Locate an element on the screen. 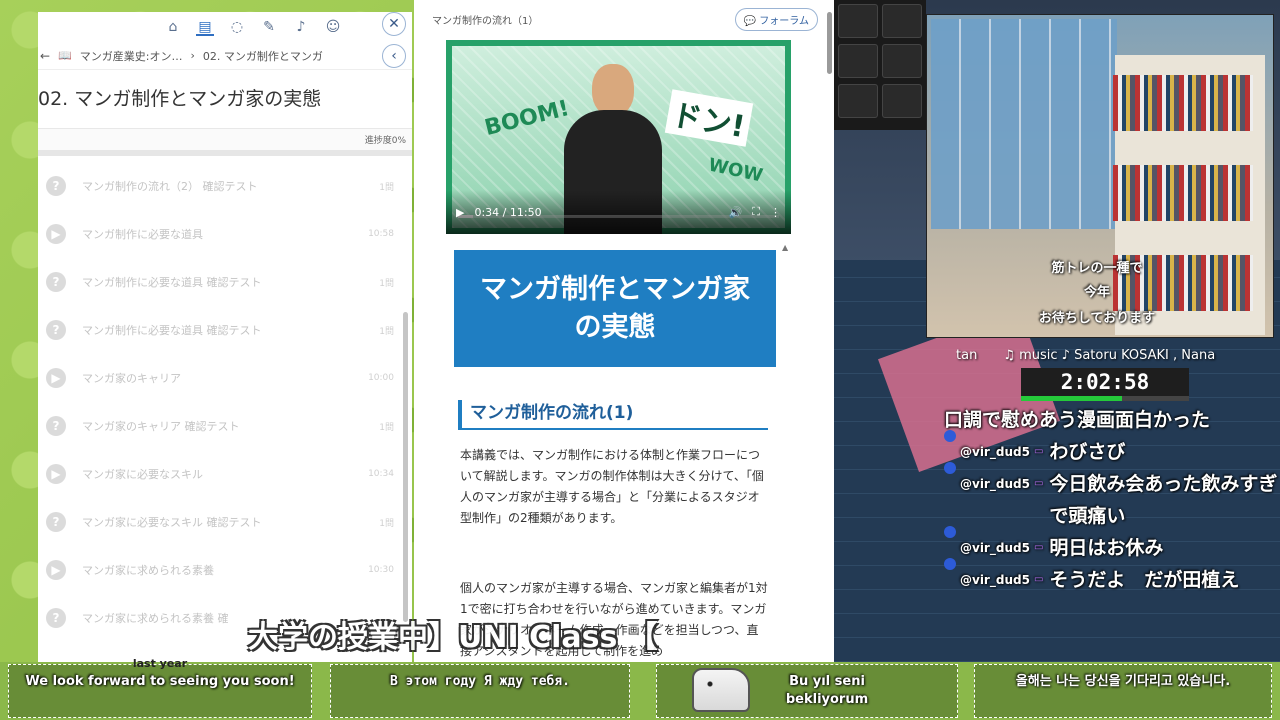 This screenshot has height=720, width=1280. volume-icon: 🔊 is located at coordinates (736, 212).